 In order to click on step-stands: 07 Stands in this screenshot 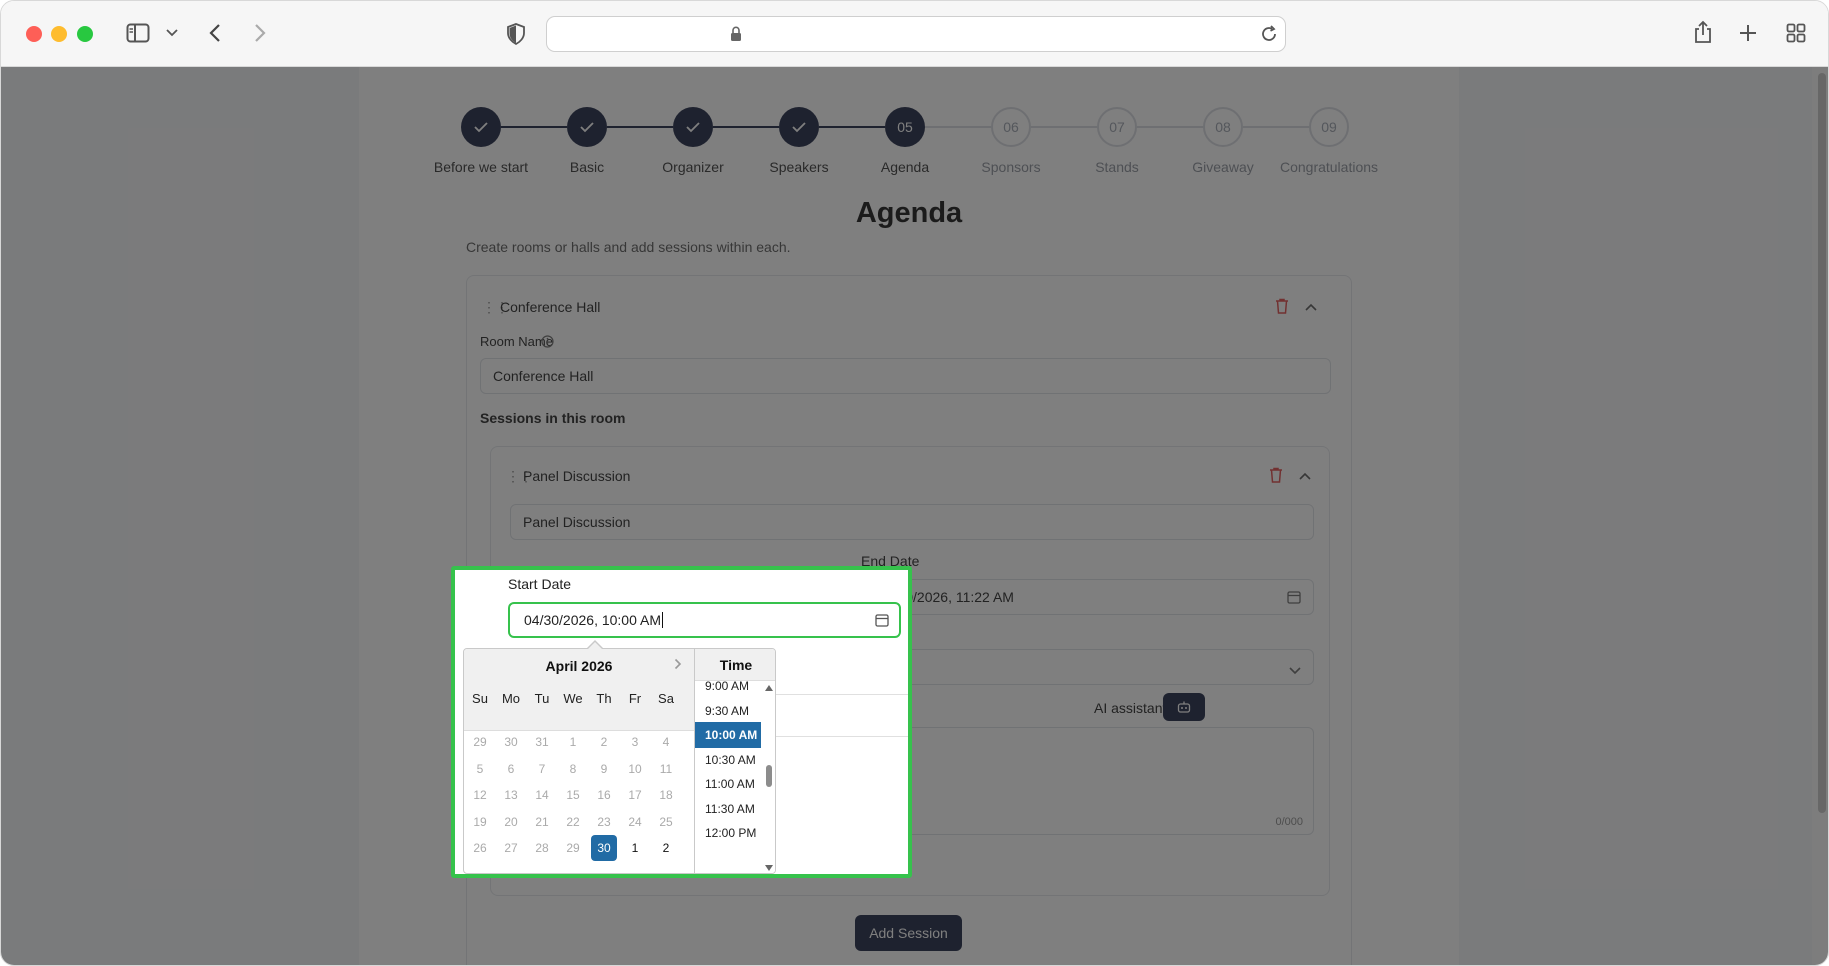, I will do `click(1117, 141)`.